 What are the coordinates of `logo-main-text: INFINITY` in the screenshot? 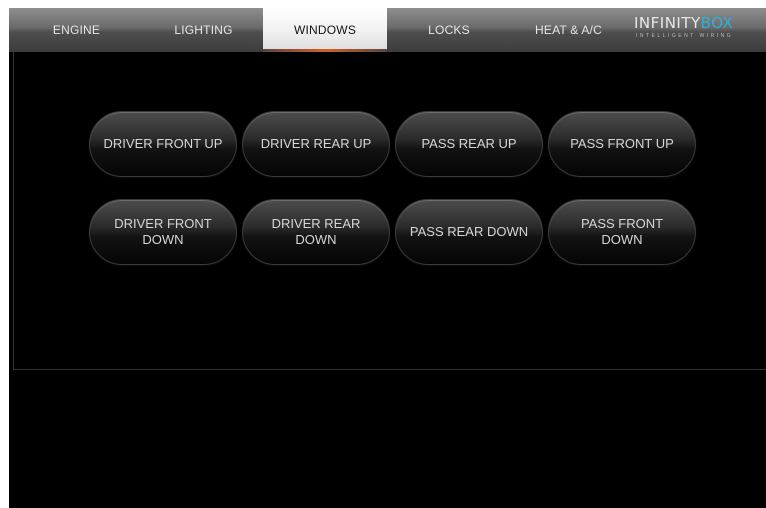 It's located at (667, 23).